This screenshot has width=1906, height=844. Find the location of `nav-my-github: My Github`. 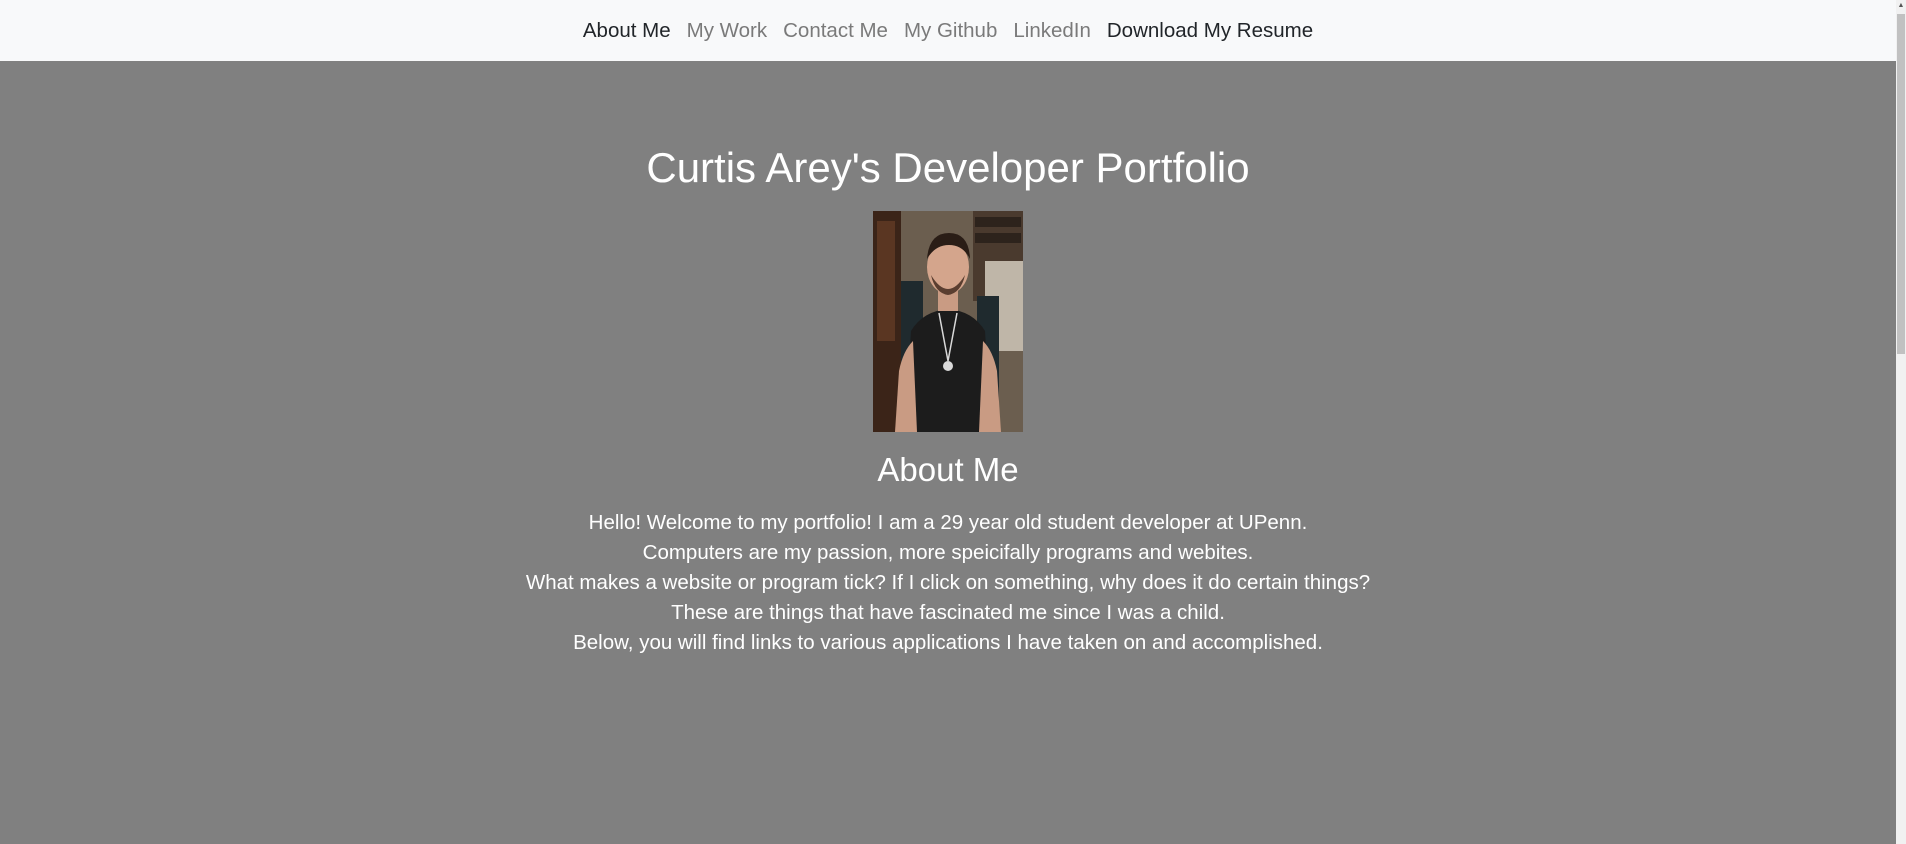

nav-my-github: My Github is located at coordinates (950, 31).